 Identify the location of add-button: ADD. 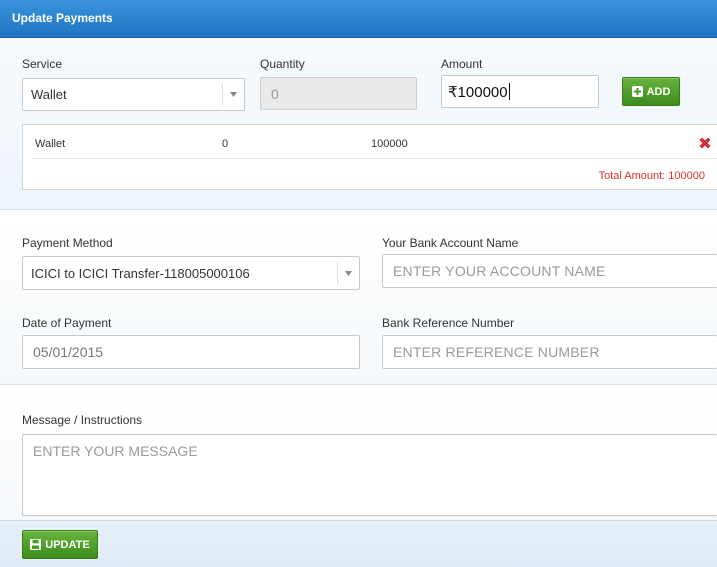
(651, 91).